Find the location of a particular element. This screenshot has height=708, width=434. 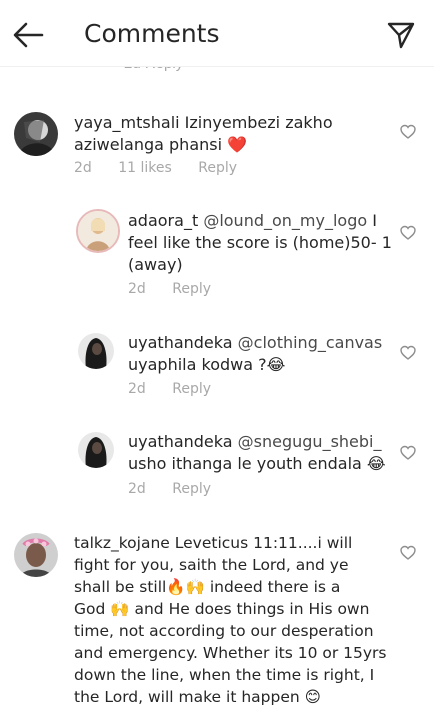

comment-line: feel like the score is (home)50- 1 is located at coordinates (260, 242).